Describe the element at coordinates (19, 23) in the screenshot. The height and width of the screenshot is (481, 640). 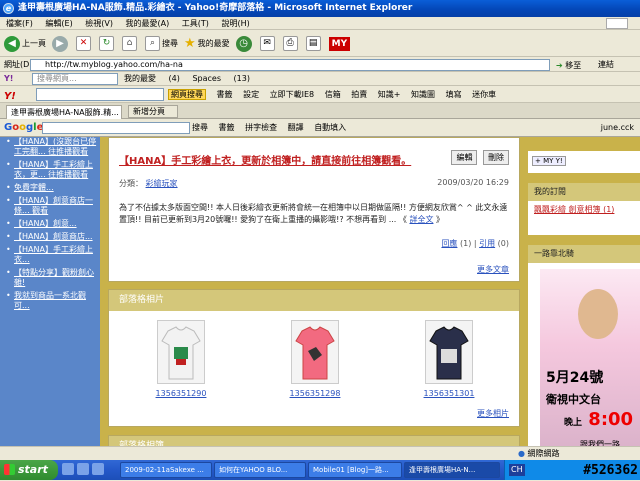
I see `menu-file: 檔案(F)` at that location.